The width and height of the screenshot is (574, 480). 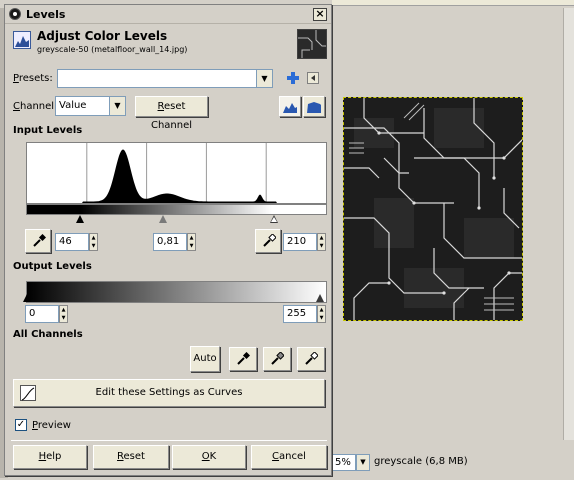 I want to click on input-high-spinner: ▲ ▼, so click(x=321, y=242).